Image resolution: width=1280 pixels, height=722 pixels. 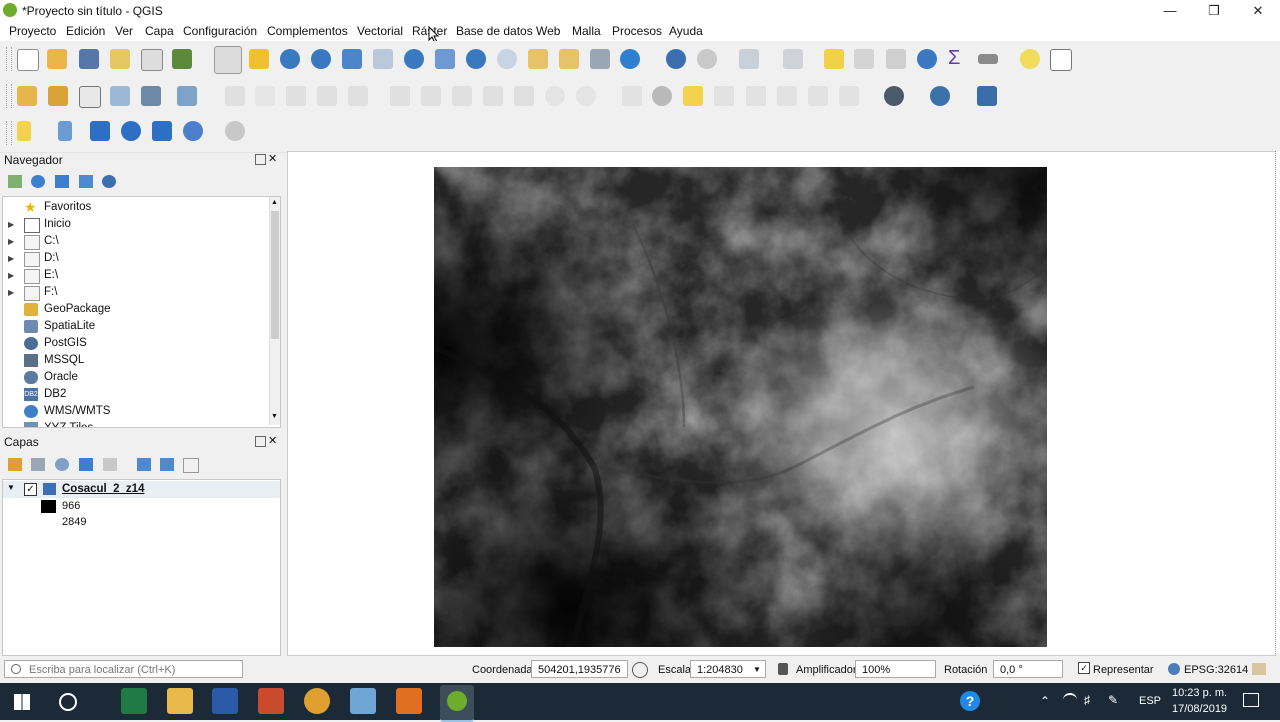 I want to click on menu-vectorial: Vectorial, so click(x=380, y=31).